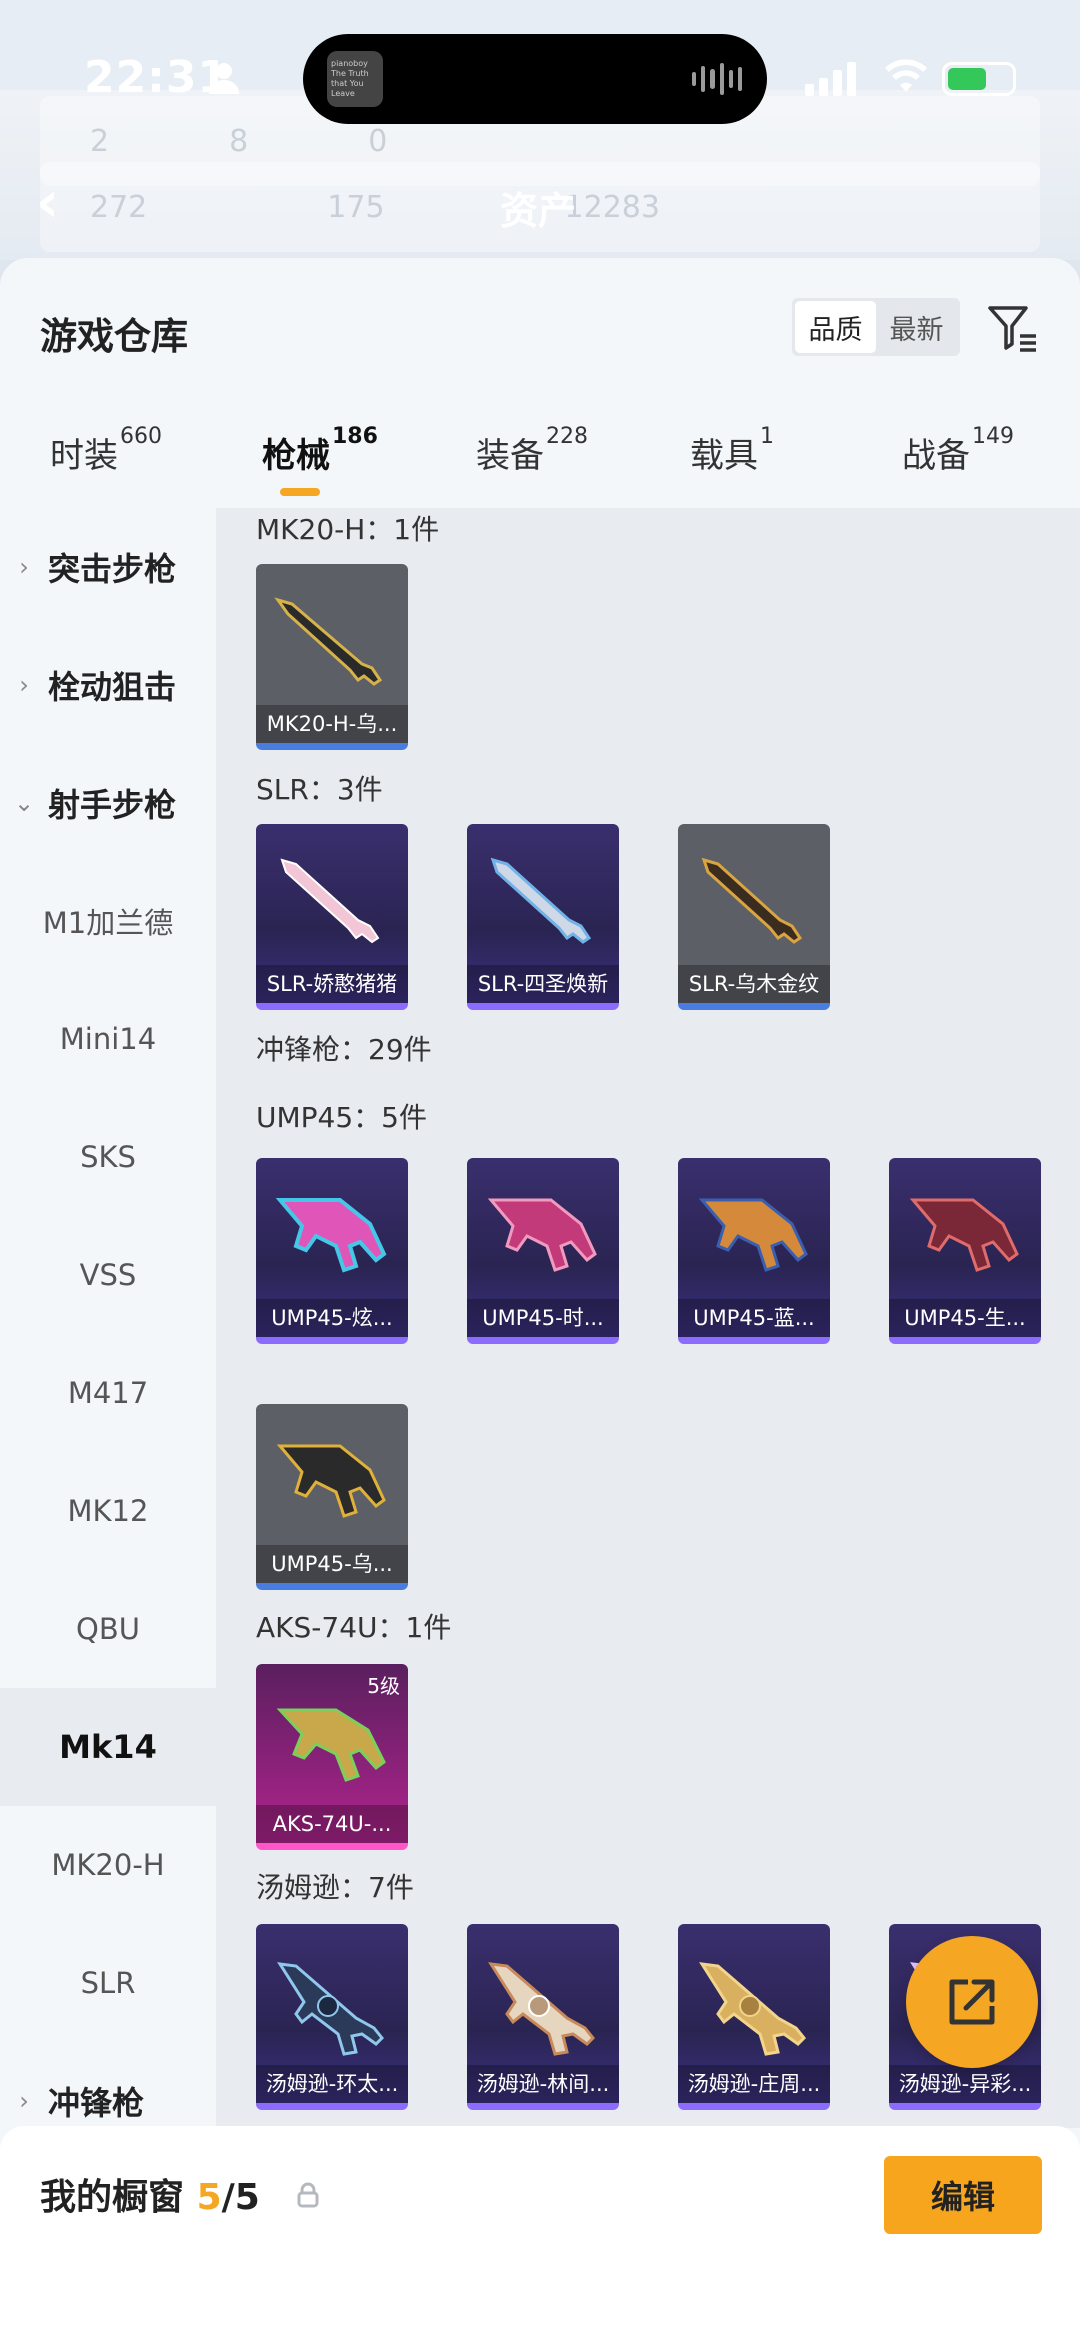 This screenshot has width=1080, height=2347. Describe the element at coordinates (100, 141) in the screenshot. I see `bg-stat: 2` at that location.